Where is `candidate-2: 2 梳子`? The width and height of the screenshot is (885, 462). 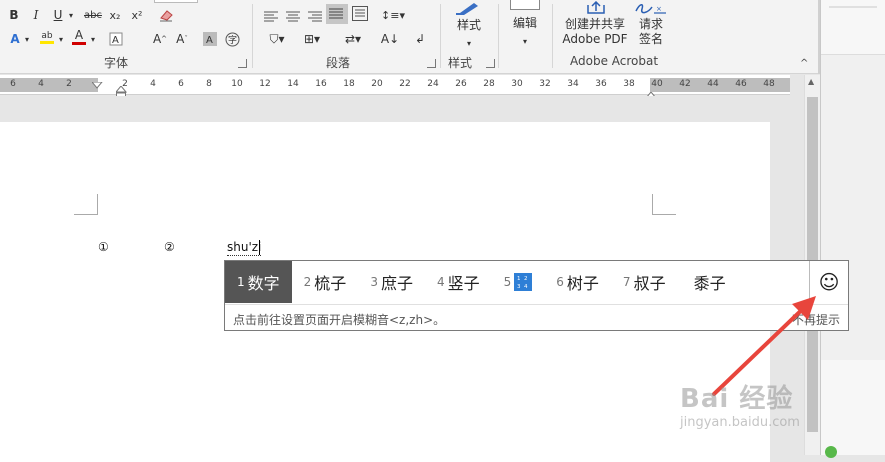 candidate-2: 2 梳子 is located at coordinates (325, 282).